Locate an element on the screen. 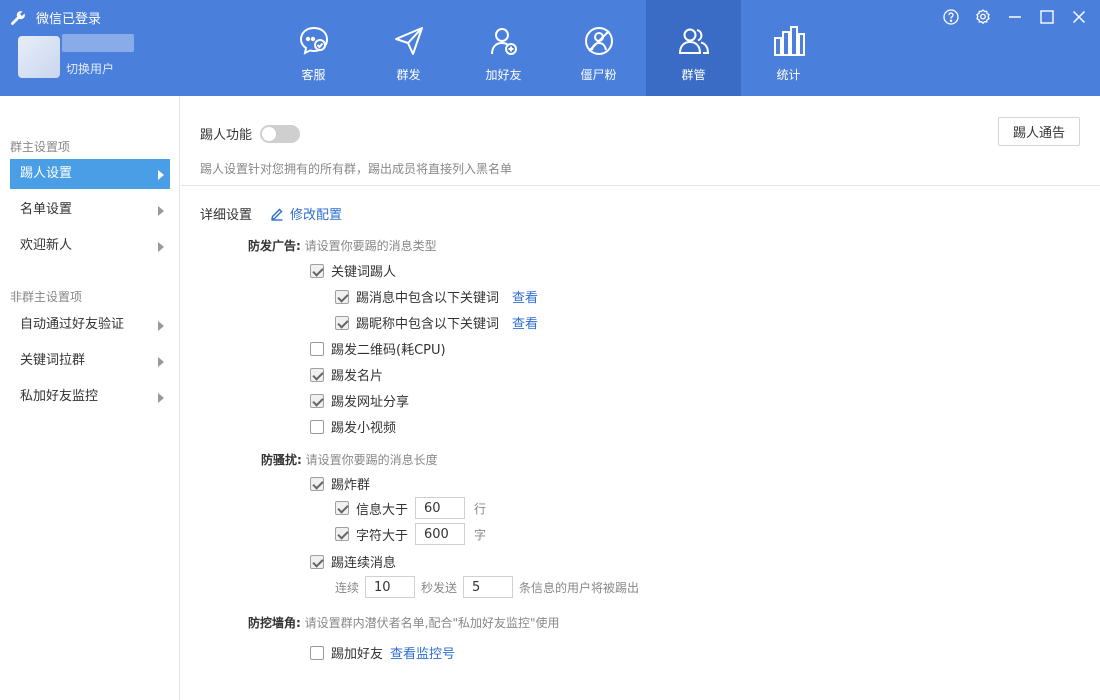 Image resolution: width=1100 pixels, height=700 pixels. char-over-label: 字符大于 is located at coordinates (382, 536).